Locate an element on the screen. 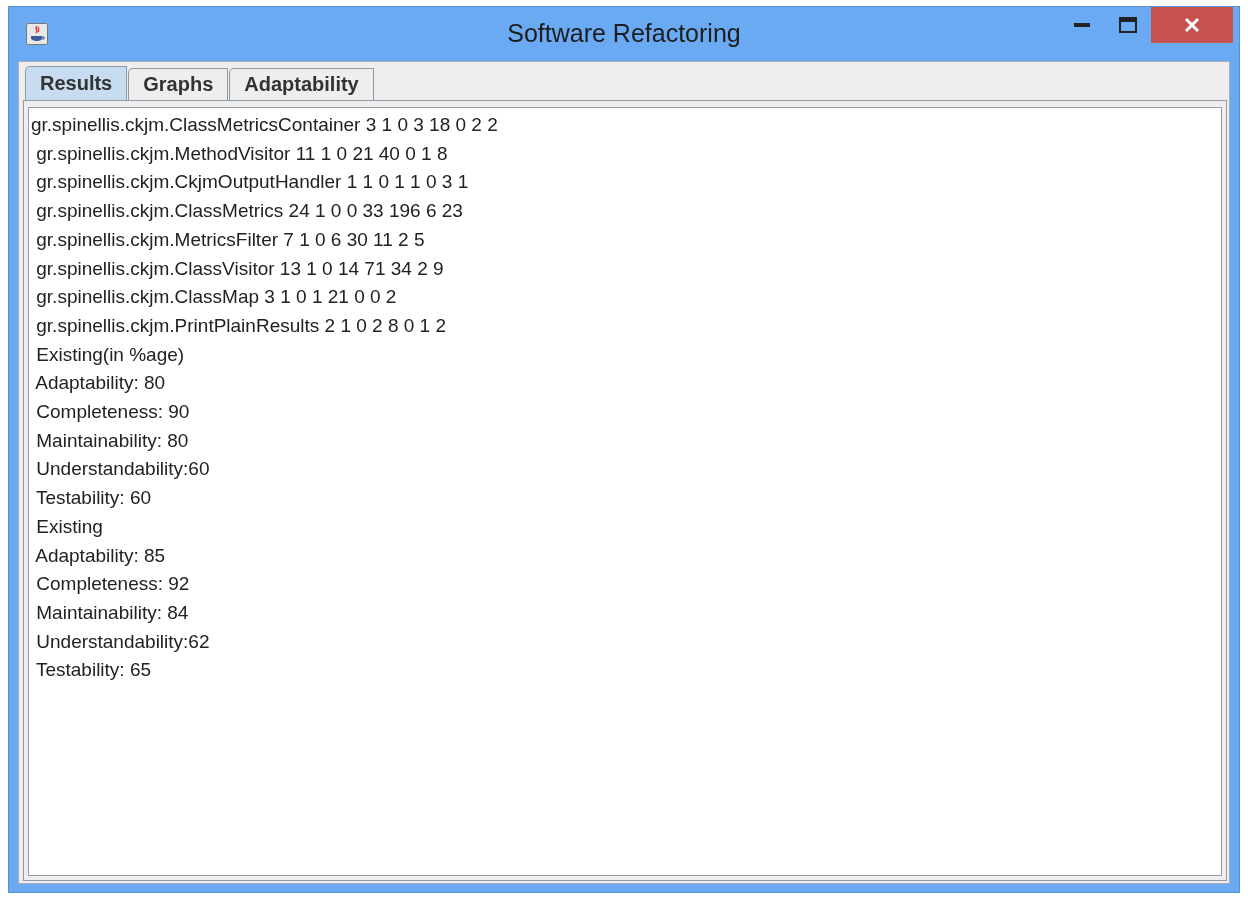 This screenshot has width=1248, height=899. coffee-cup-icon is located at coordinates (37, 34).